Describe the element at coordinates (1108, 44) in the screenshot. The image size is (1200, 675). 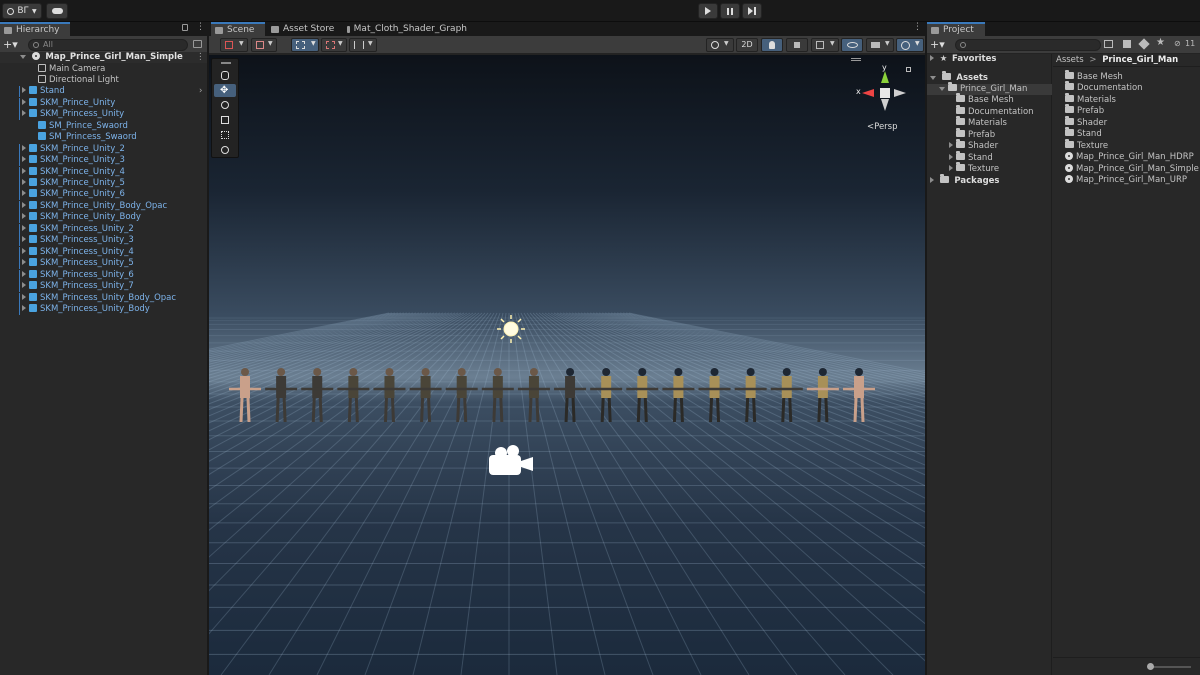
I see `search-type-icon` at that location.